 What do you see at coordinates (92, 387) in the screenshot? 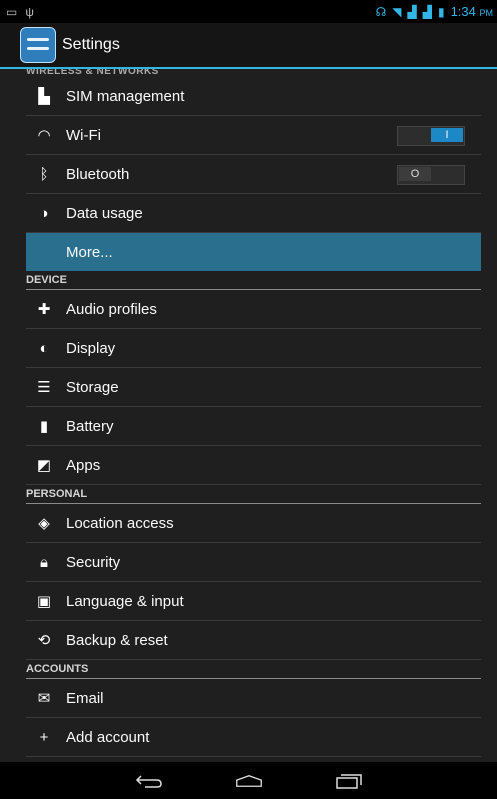
I see `item-label: Storage` at bounding box center [92, 387].